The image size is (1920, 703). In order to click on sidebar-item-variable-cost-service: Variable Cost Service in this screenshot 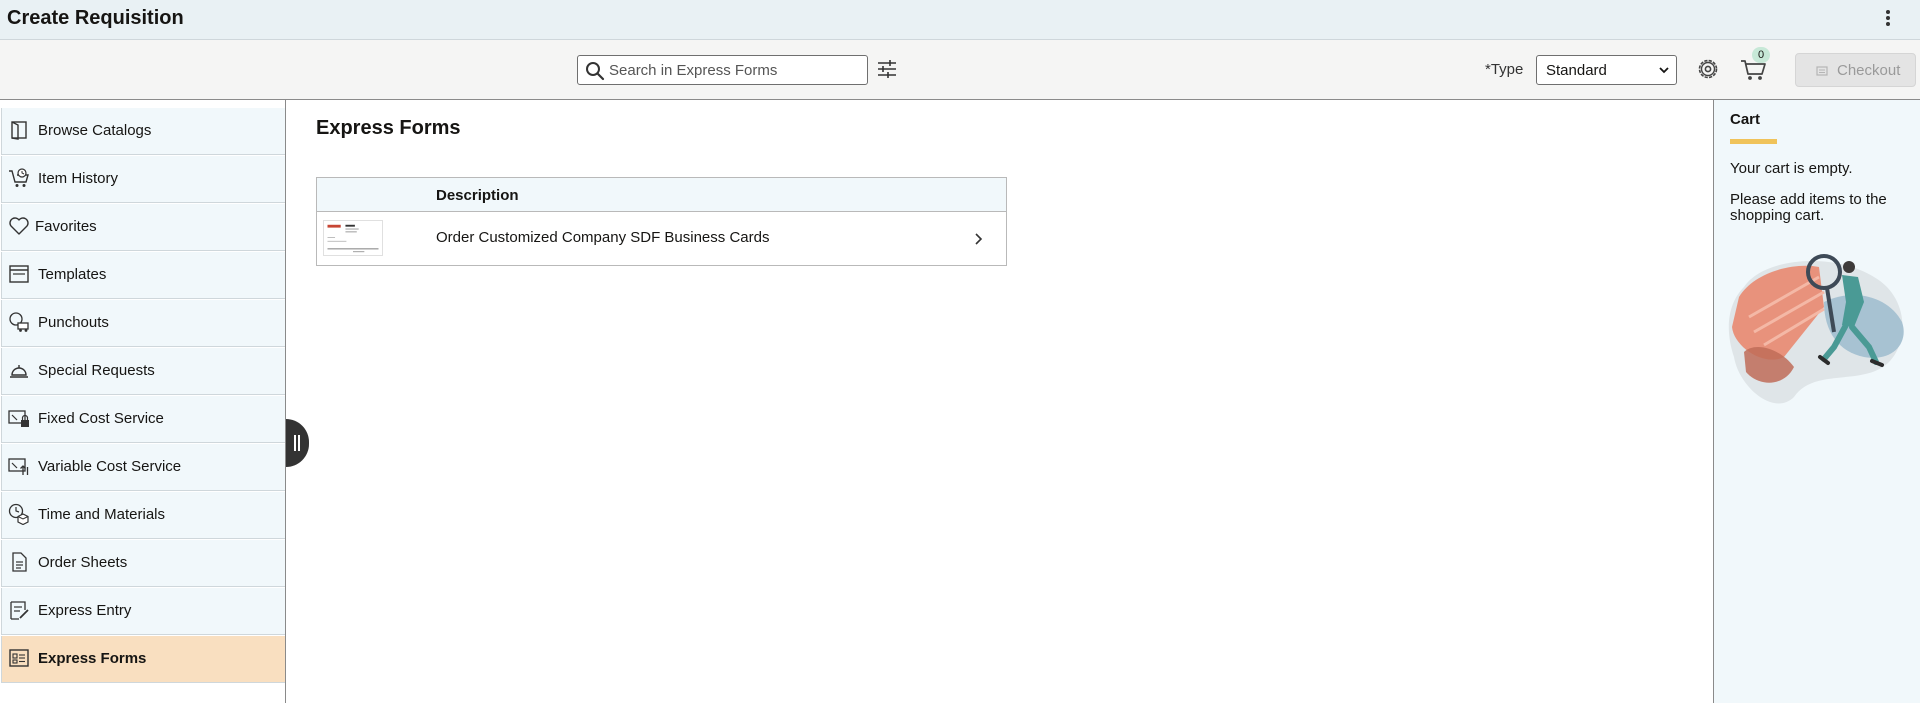, I will do `click(143, 467)`.